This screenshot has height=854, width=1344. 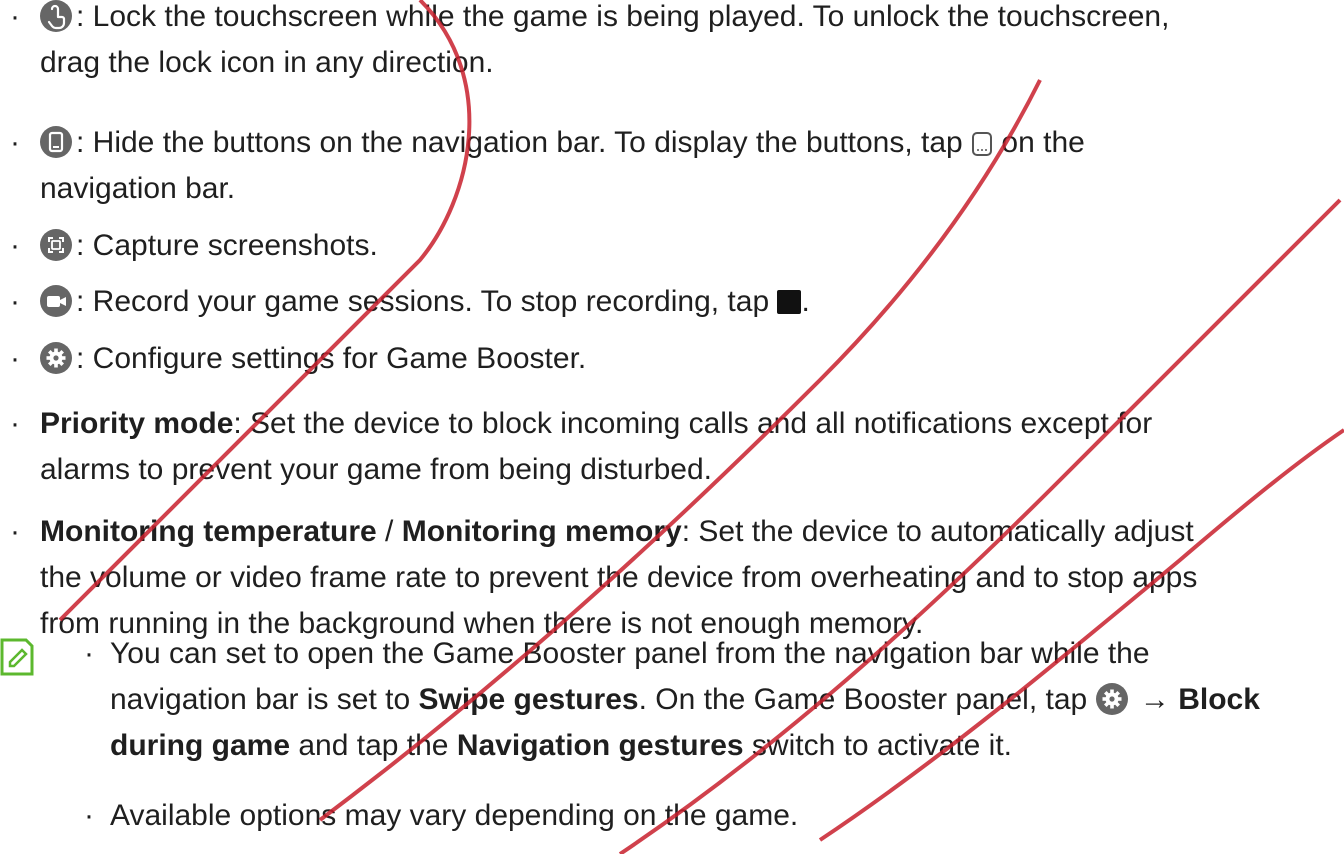 I want to click on stop-icon, so click(x=789, y=302).